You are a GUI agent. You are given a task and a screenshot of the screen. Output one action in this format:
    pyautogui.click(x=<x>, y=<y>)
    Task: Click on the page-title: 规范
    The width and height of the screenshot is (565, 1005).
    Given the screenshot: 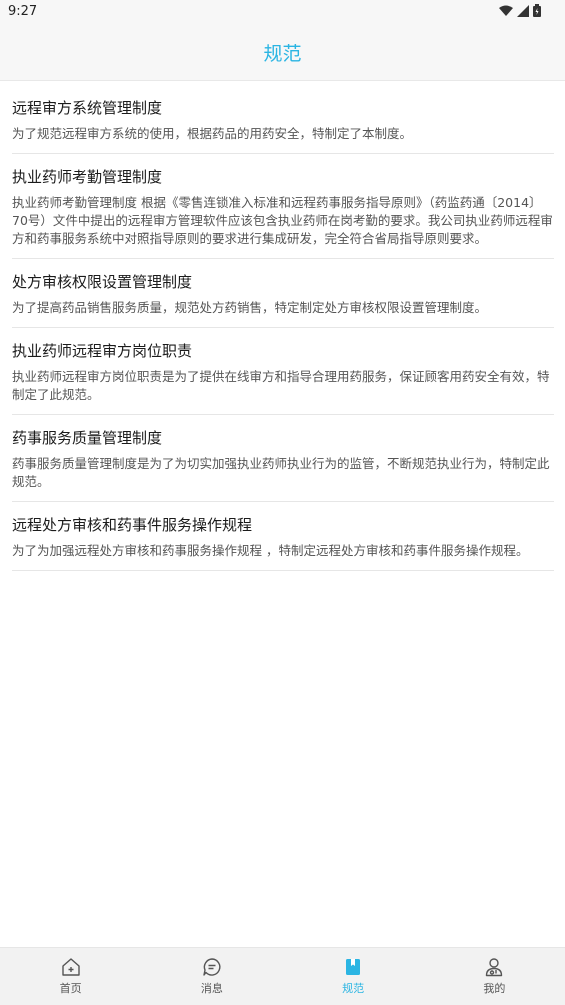 What is the action you would take?
    pyautogui.click(x=282, y=53)
    